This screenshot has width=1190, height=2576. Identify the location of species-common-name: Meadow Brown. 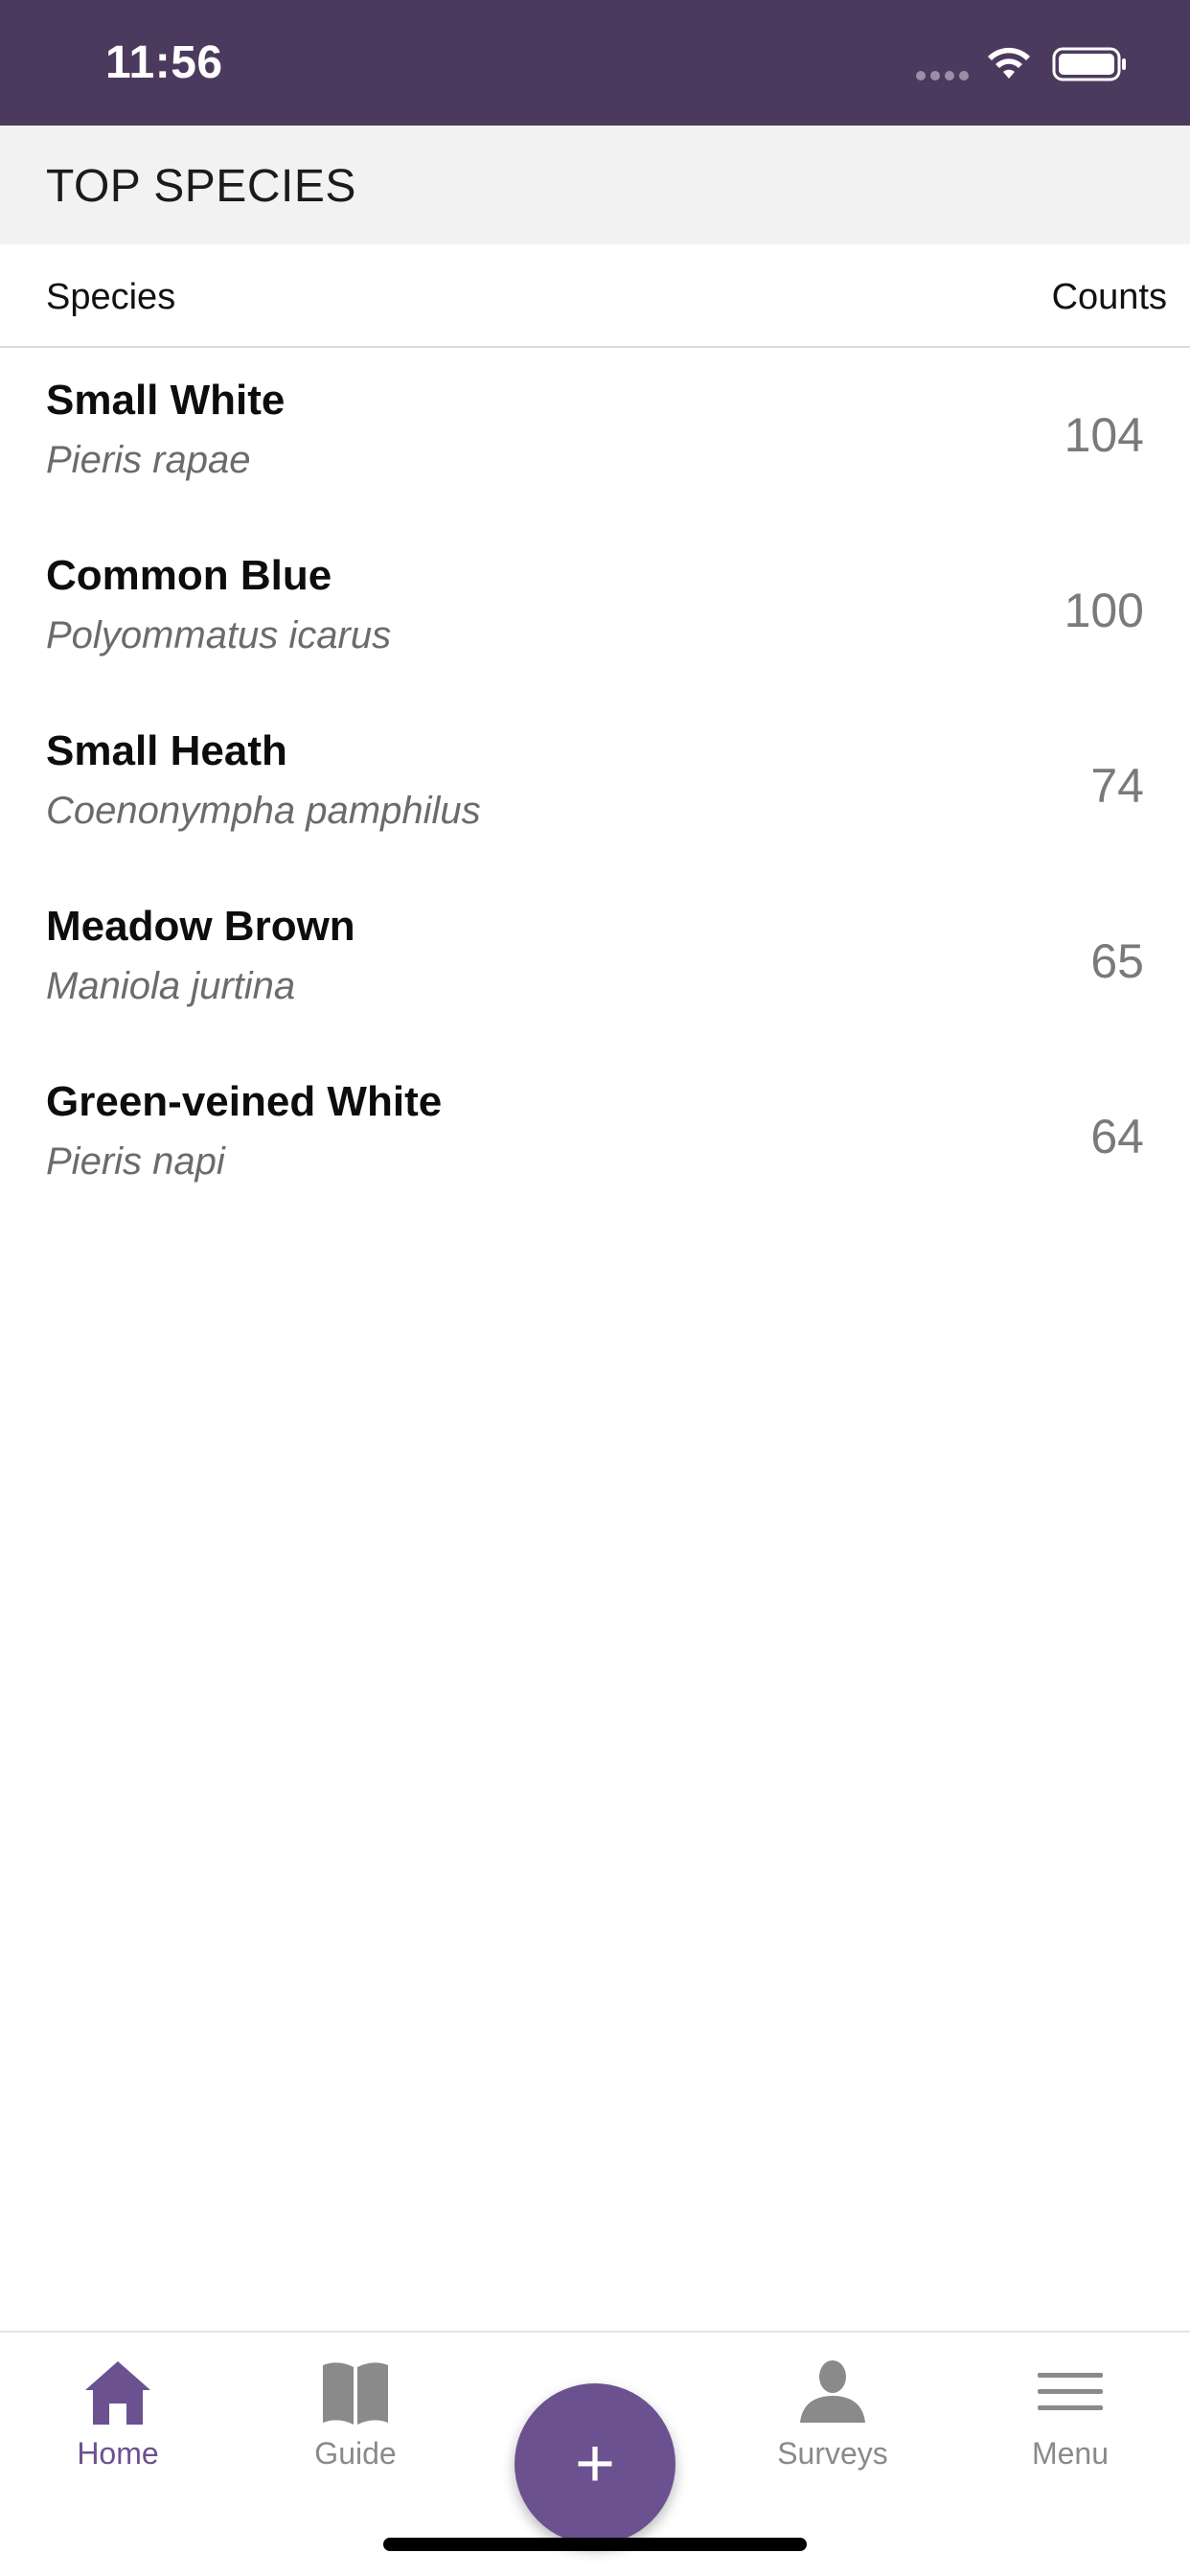
(201, 926).